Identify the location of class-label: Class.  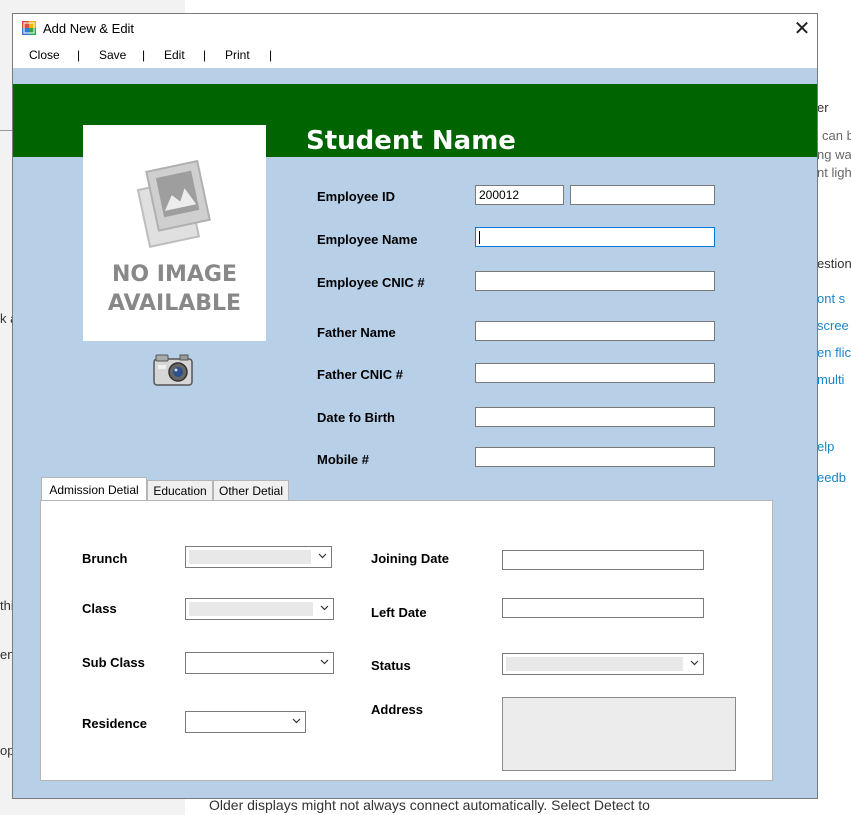
(99, 608).